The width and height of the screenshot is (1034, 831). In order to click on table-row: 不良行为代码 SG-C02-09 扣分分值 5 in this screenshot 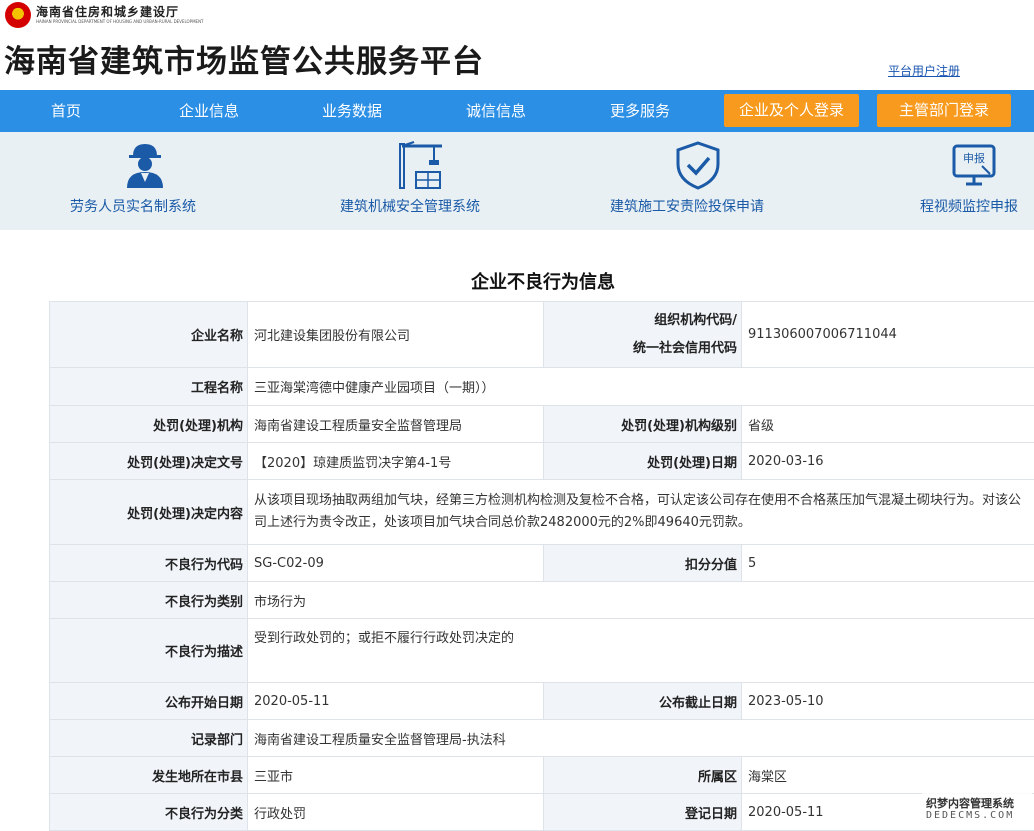, I will do `click(541, 563)`.